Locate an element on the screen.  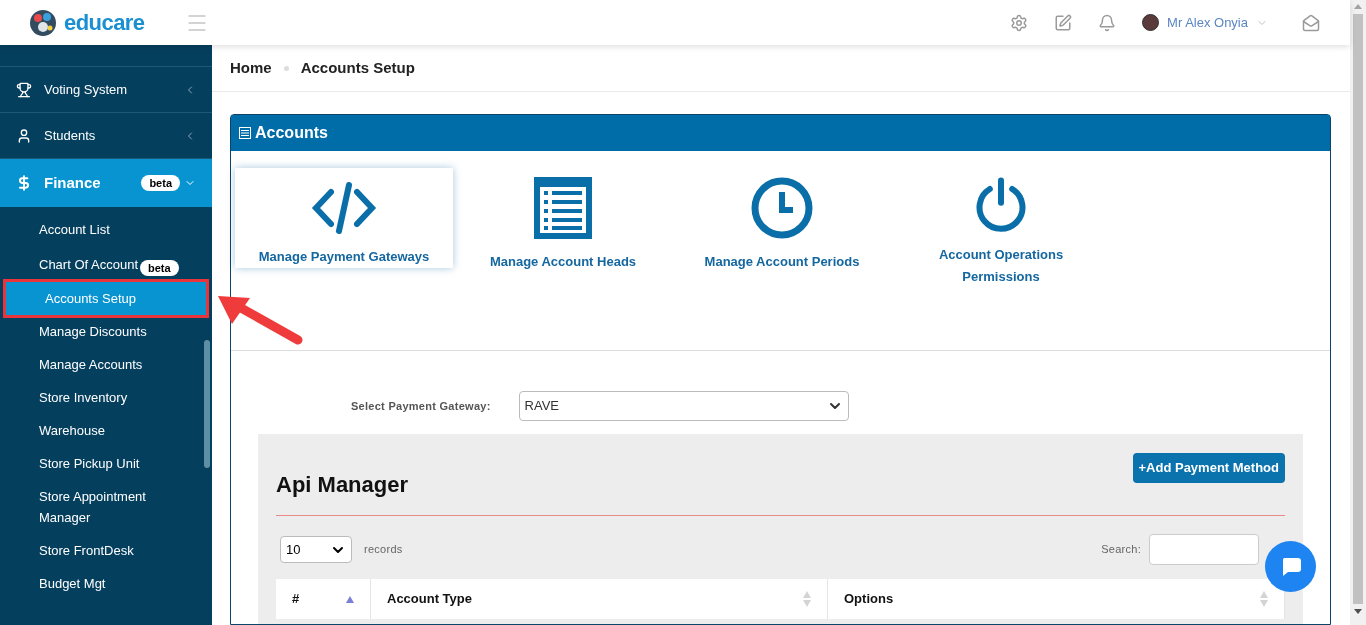
search-label: Search: is located at coordinates (1121, 550).